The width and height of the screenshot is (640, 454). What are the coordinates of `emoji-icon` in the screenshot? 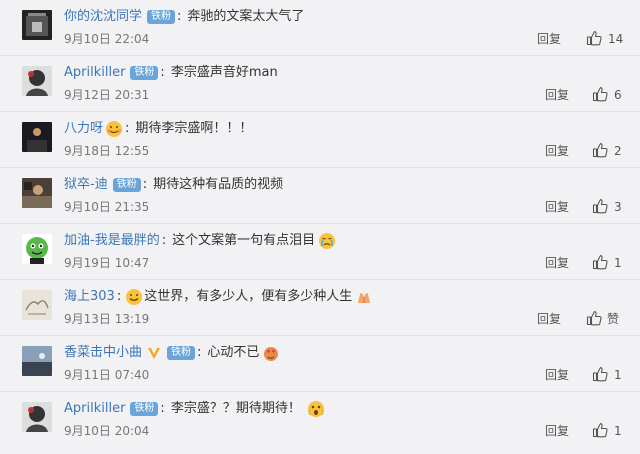 It's located at (114, 129).